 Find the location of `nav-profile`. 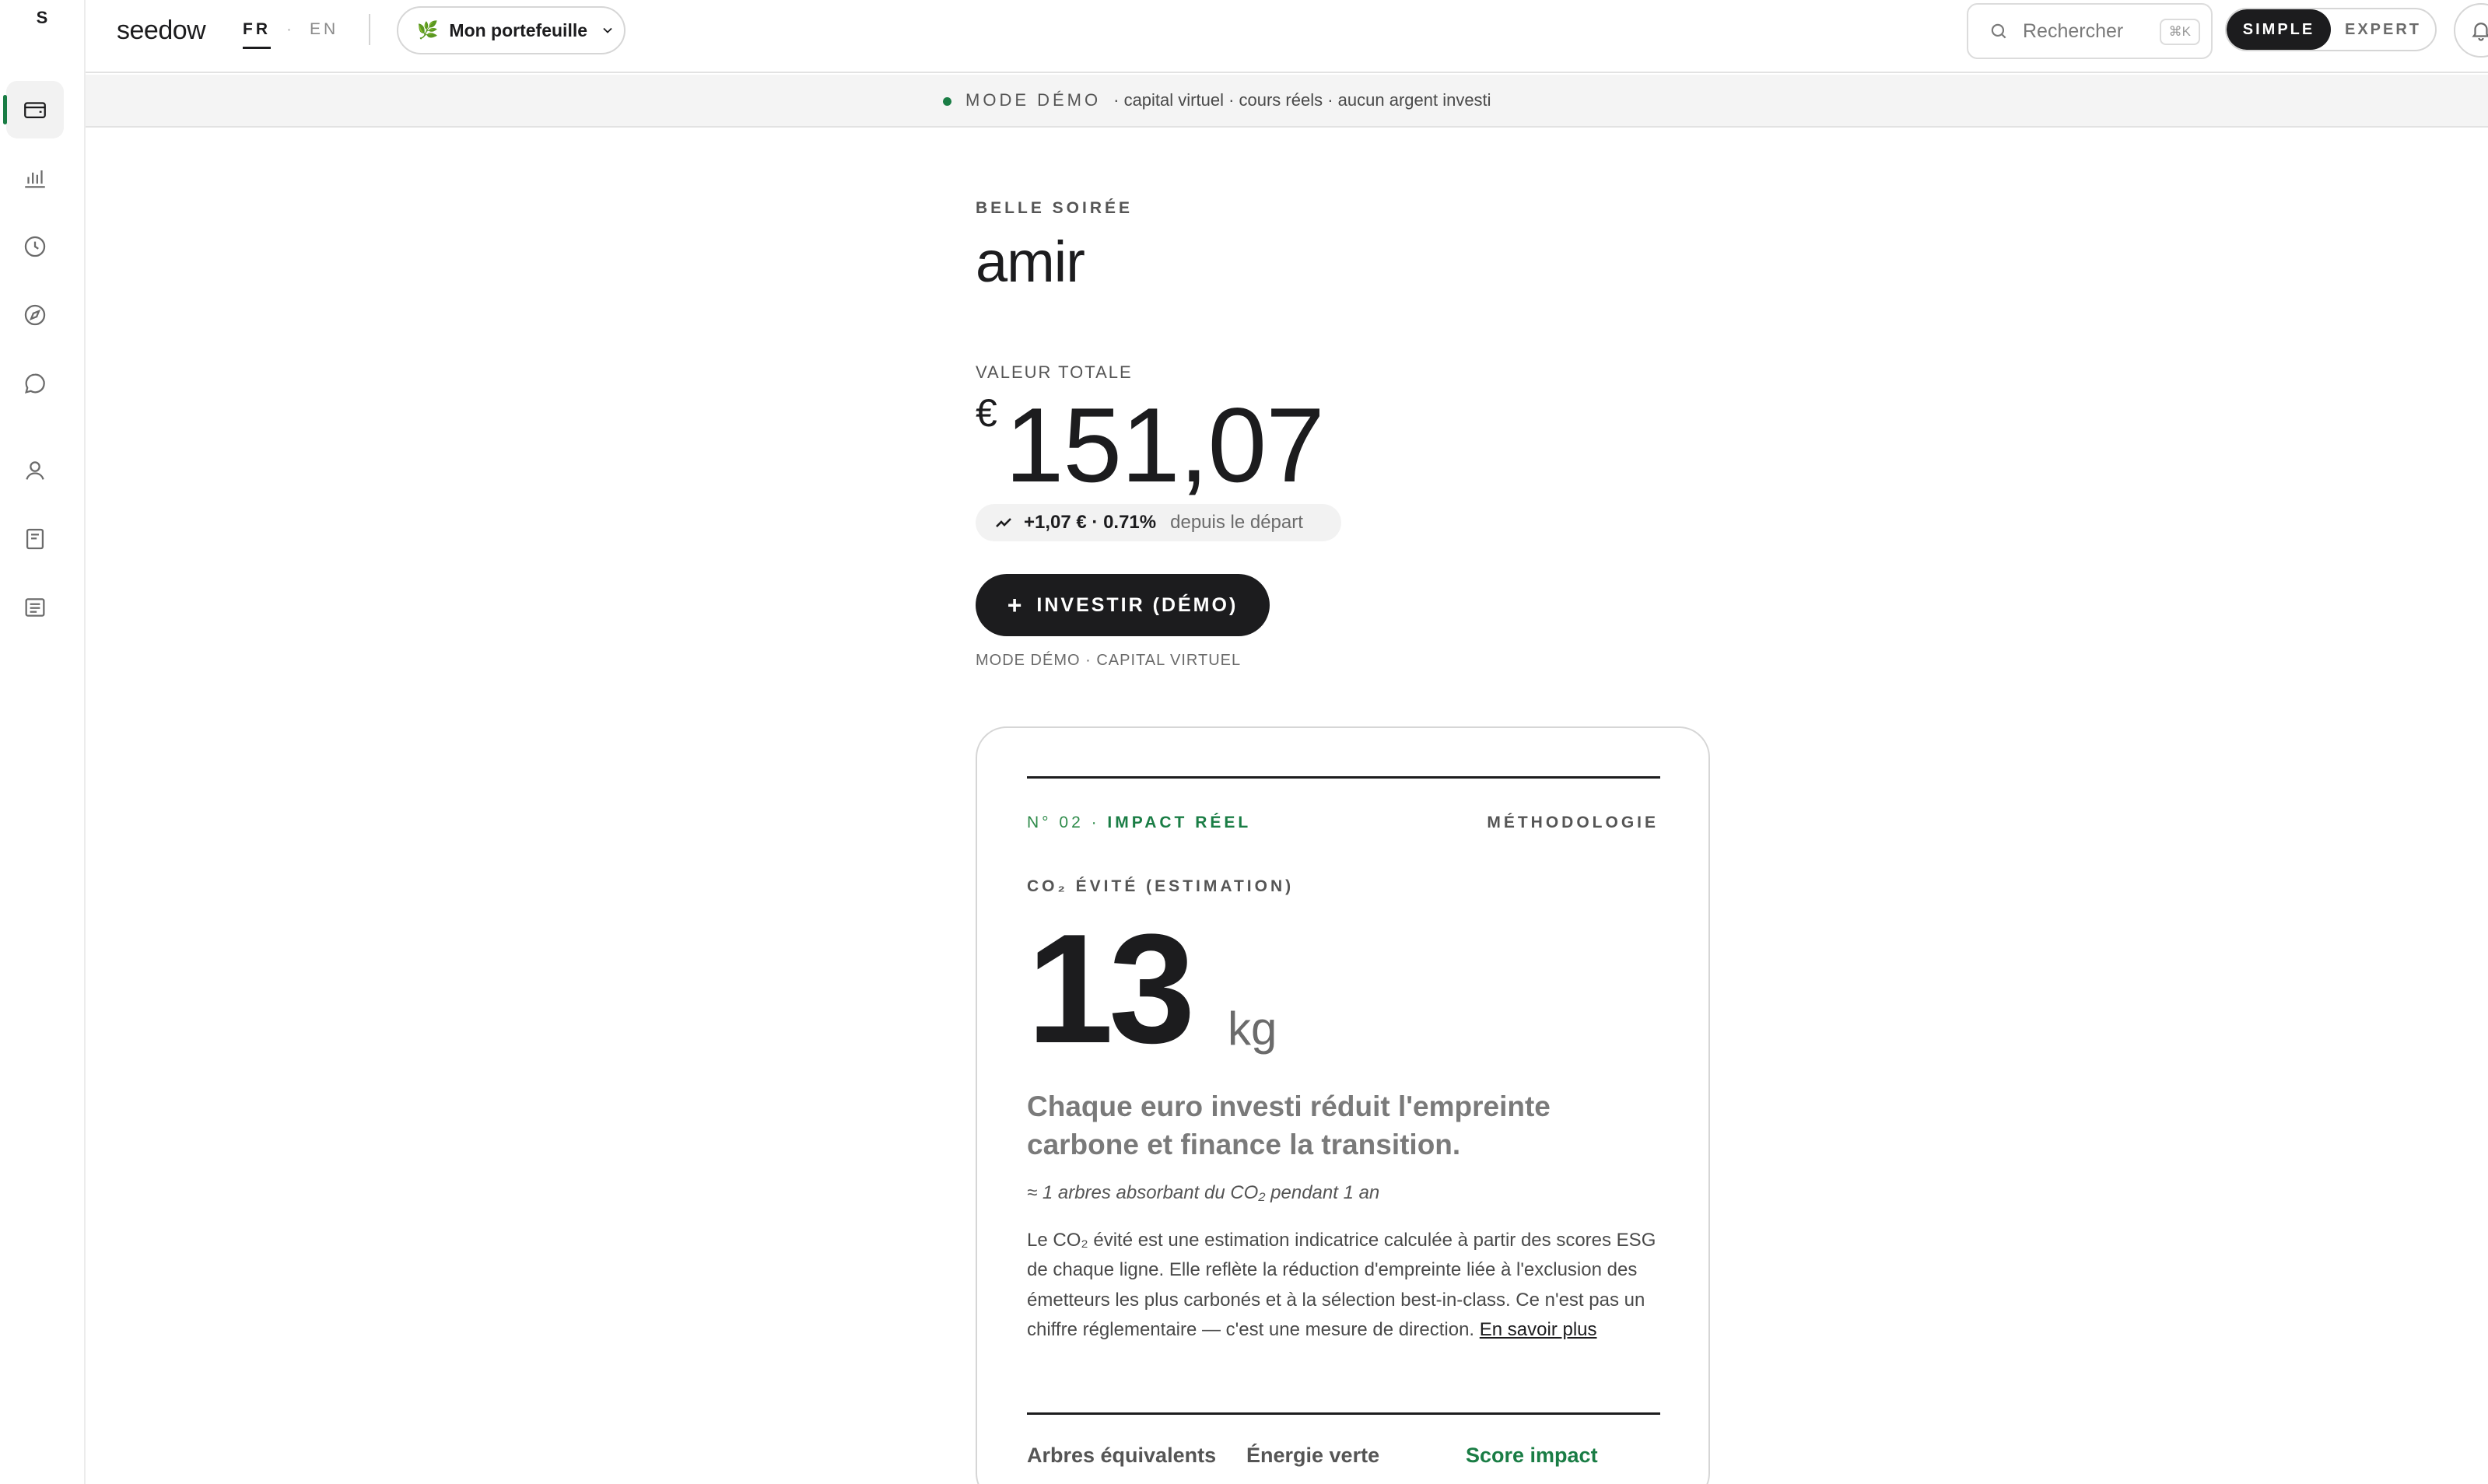

nav-profile is located at coordinates (35, 470).